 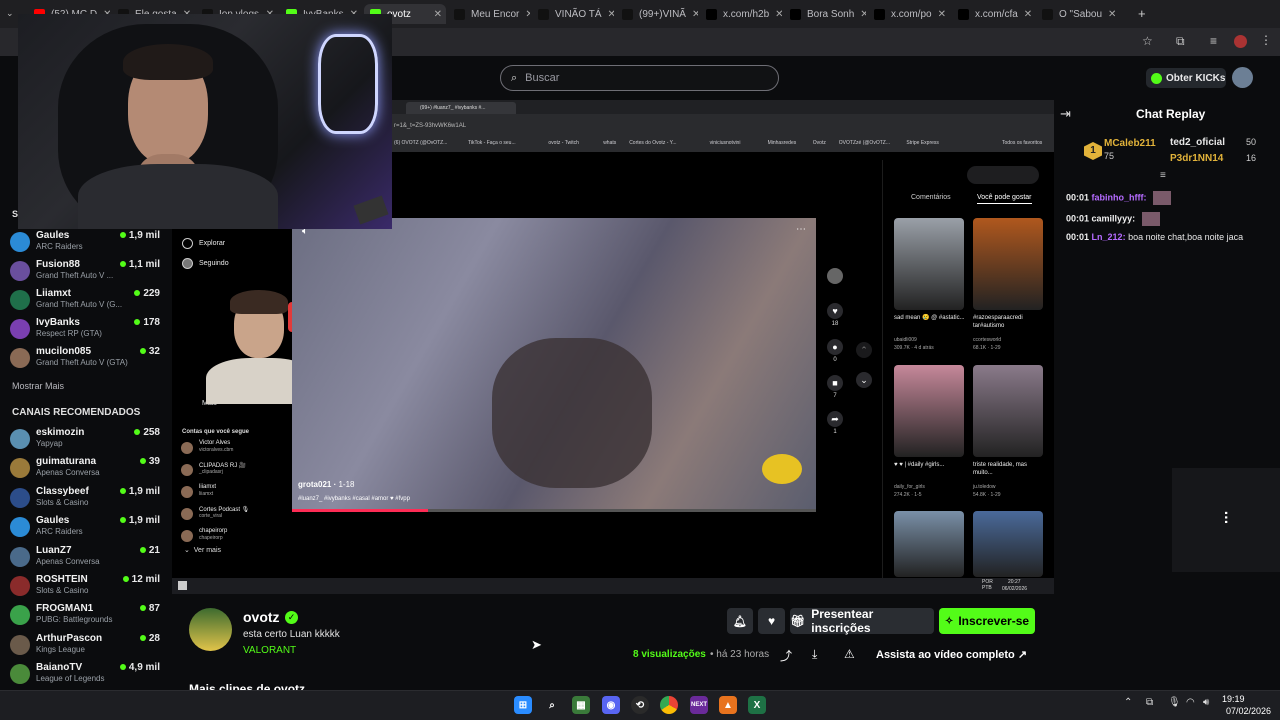 I want to click on channel-name: eskimozin, so click(x=60, y=432).